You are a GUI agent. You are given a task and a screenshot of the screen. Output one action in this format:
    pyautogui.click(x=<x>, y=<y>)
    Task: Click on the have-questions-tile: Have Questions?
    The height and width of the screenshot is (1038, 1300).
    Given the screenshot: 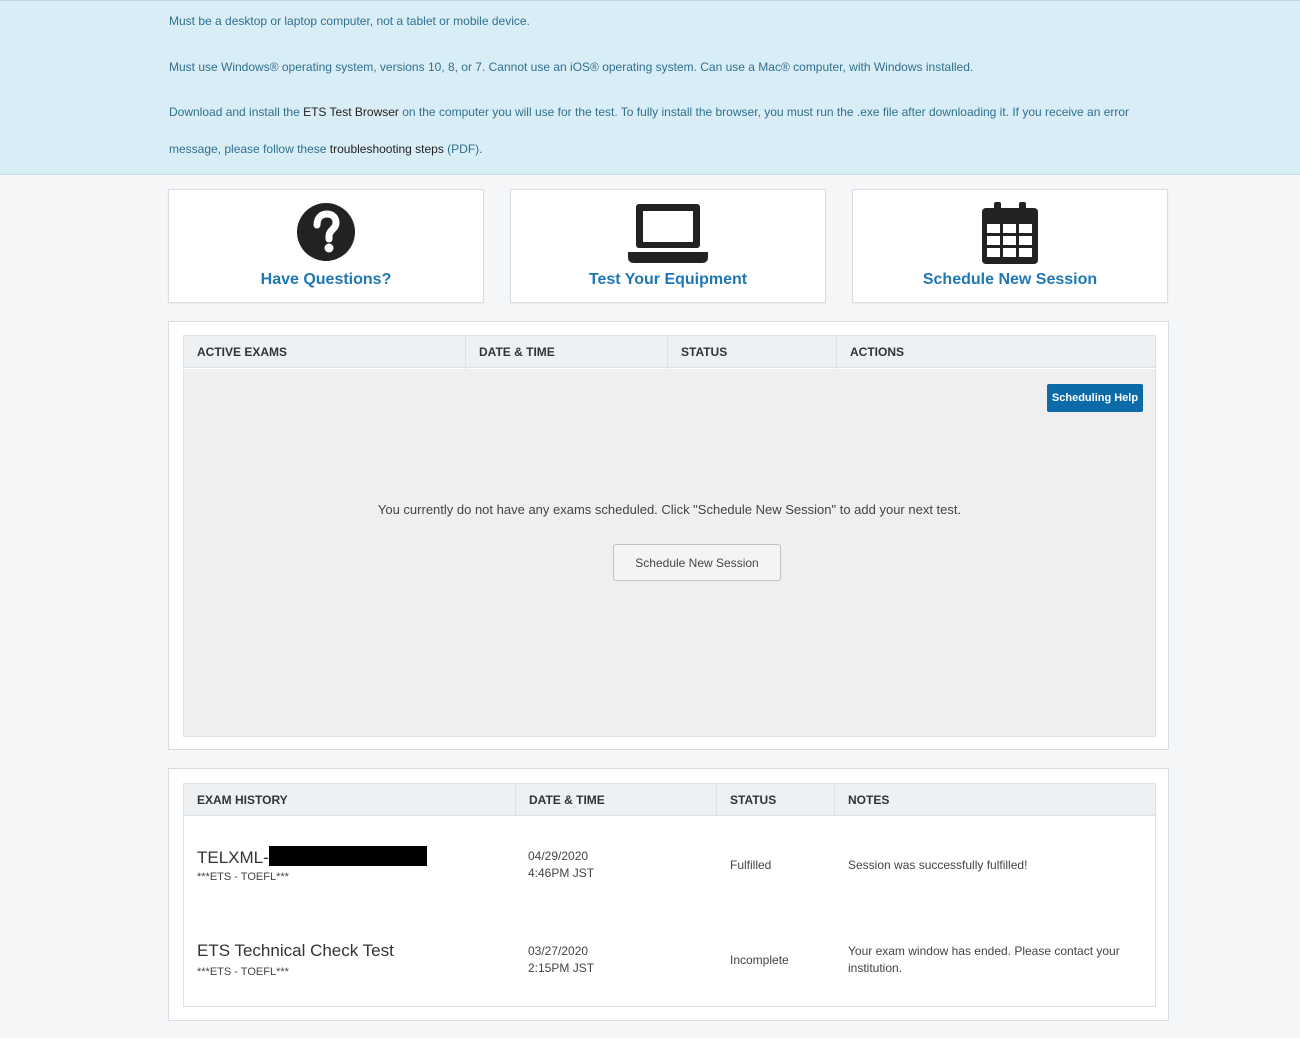 What is the action you would take?
    pyautogui.click(x=326, y=246)
    